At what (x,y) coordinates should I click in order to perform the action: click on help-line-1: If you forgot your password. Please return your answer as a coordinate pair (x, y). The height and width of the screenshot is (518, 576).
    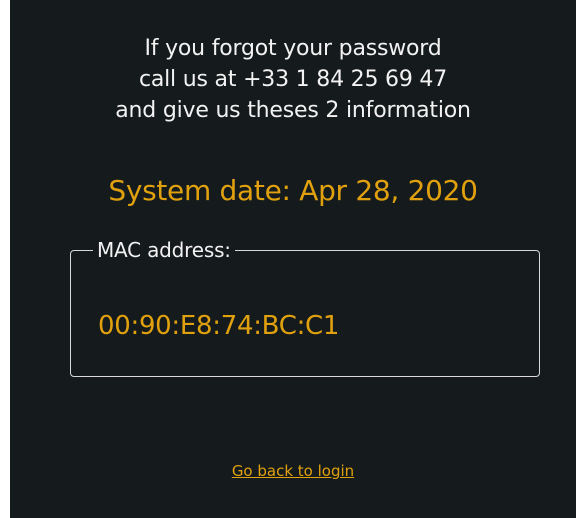
    Looking at the image, I should click on (293, 48).